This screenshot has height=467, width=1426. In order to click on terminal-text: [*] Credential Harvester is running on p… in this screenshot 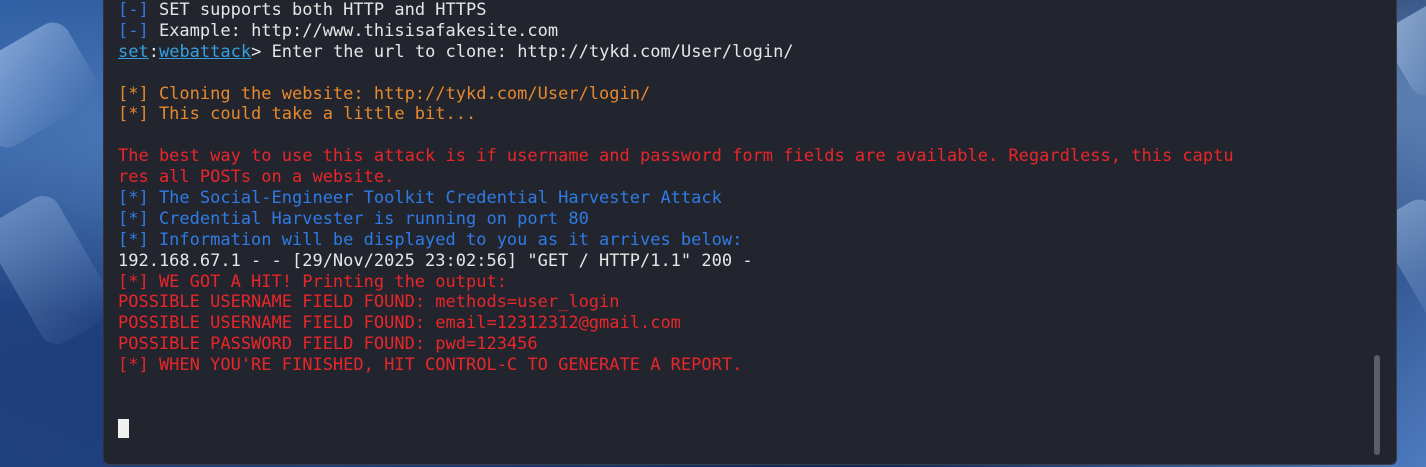, I will do `click(353, 218)`.